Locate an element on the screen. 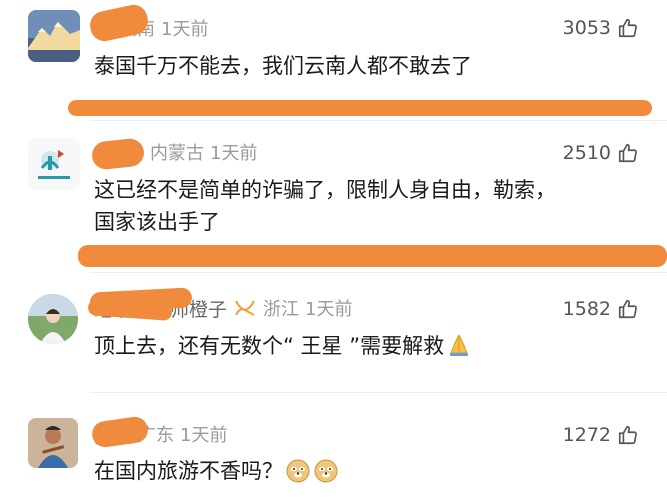 Image resolution: width=667 pixels, height=500 pixels. comment-text: 顶上去，还有无数个“ 王星 ”需要解救 is located at coordinates (269, 346).